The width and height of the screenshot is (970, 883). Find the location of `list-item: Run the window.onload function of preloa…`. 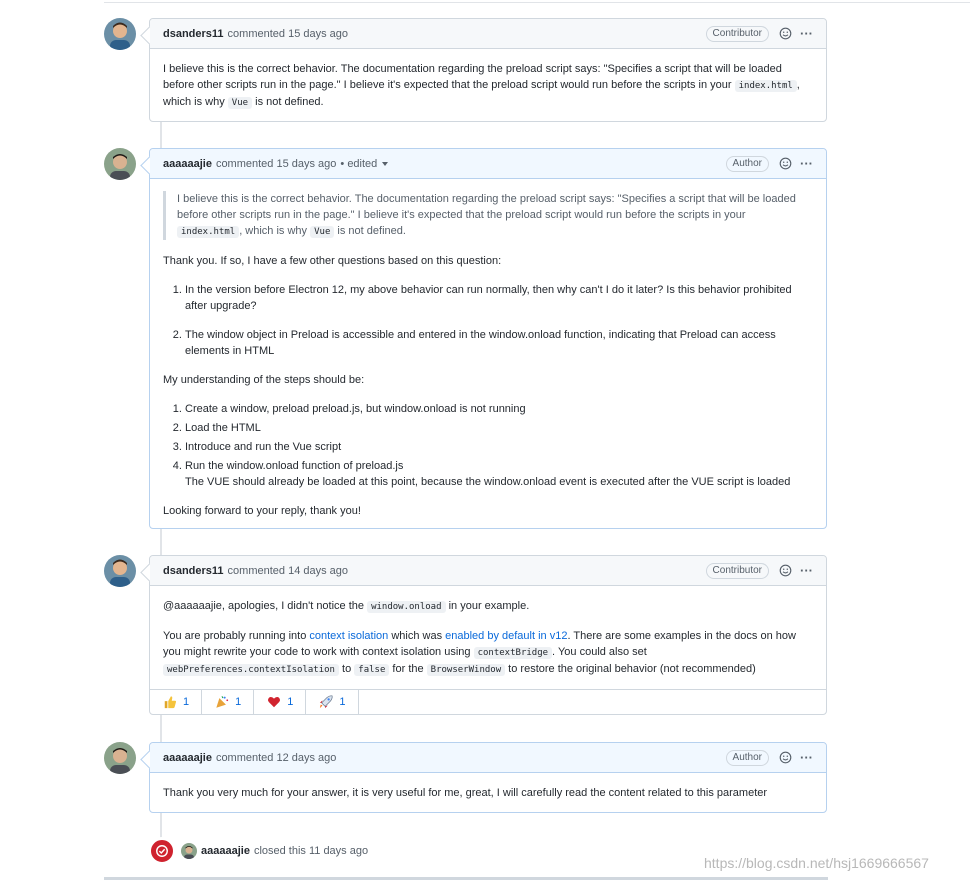

list-item: Run the window.onload function of preloa… is located at coordinates (499, 474).